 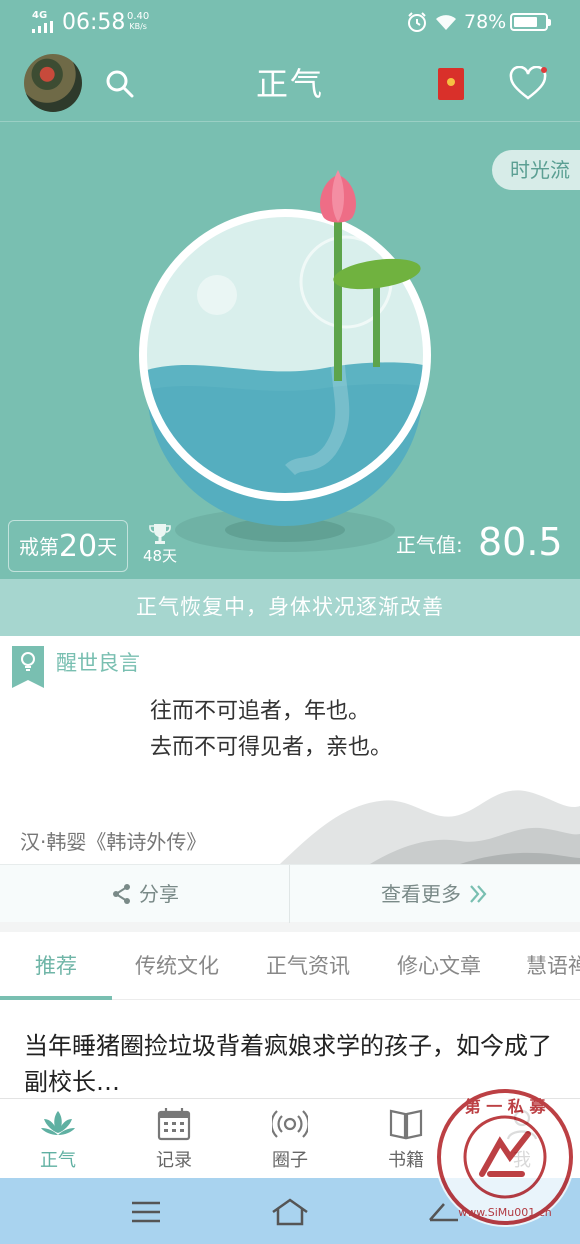 What do you see at coordinates (451, 84) in the screenshot?
I see `red-packet-icon` at bounding box center [451, 84].